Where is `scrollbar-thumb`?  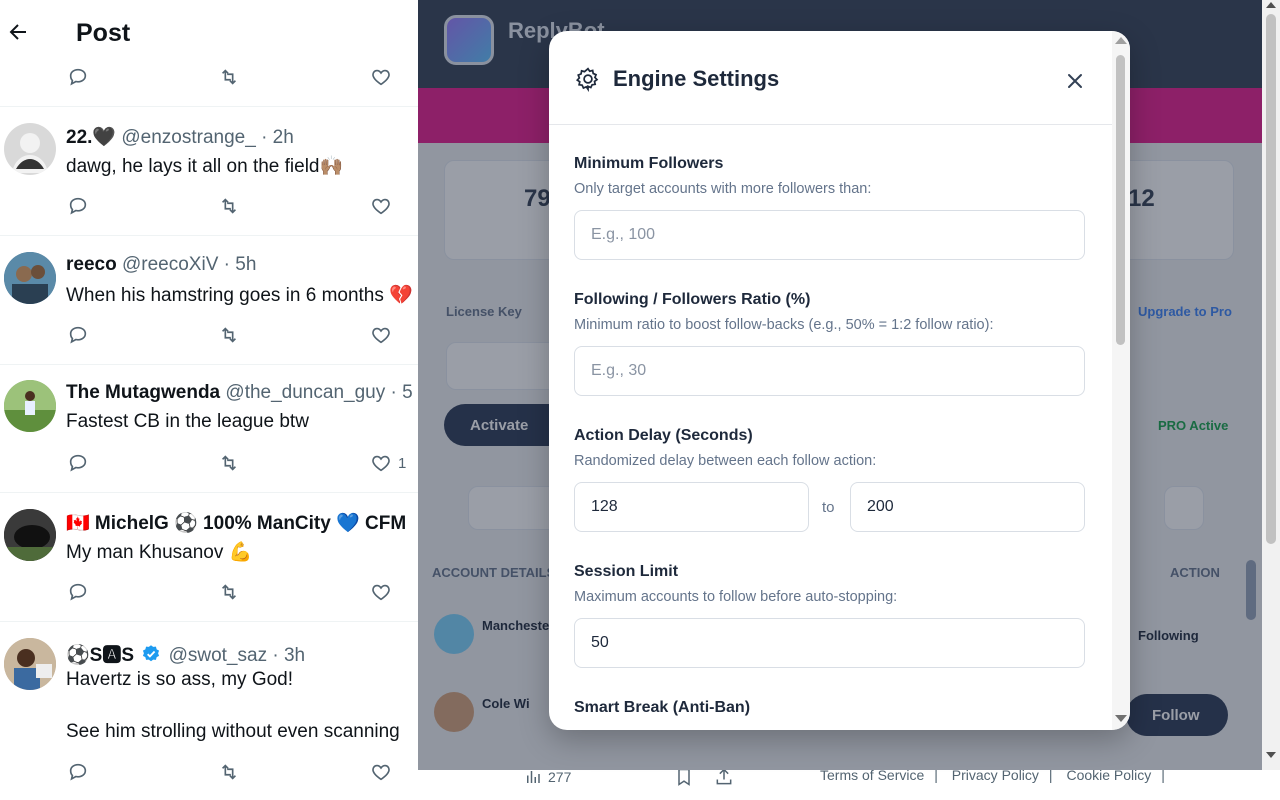 scrollbar-thumb is located at coordinates (1271, 279).